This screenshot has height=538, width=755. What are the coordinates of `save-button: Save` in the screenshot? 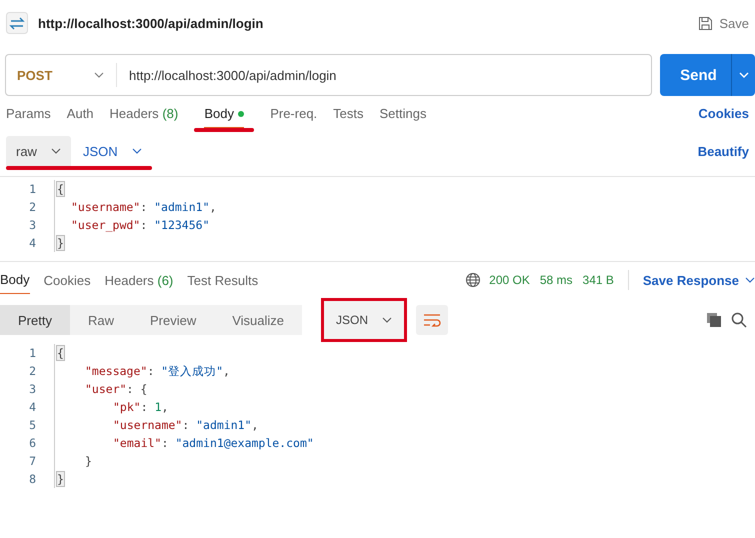 It's located at (723, 23).